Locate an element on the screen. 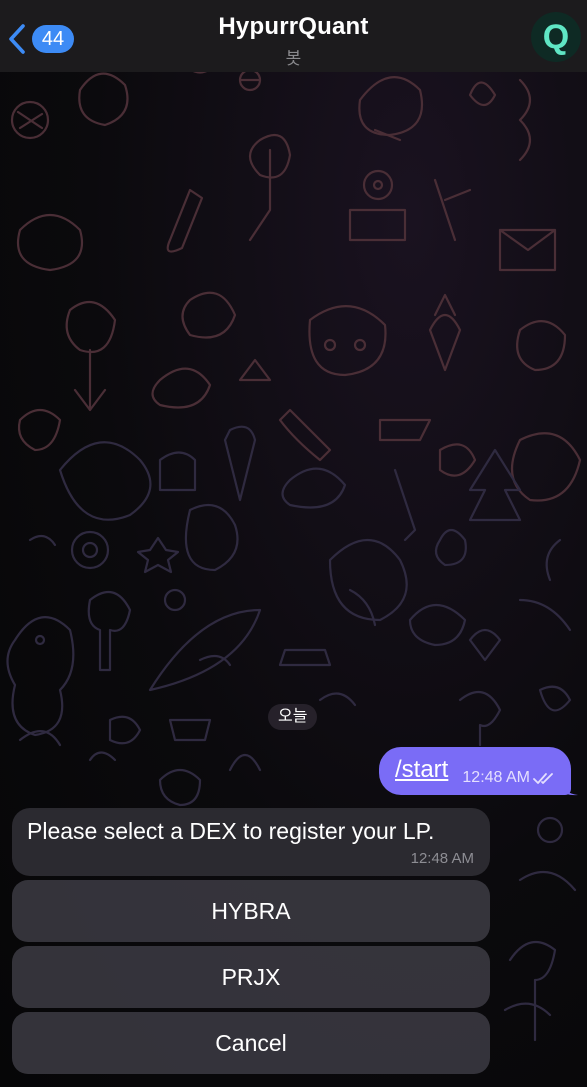  bot-avatar: Q is located at coordinates (556, 37).